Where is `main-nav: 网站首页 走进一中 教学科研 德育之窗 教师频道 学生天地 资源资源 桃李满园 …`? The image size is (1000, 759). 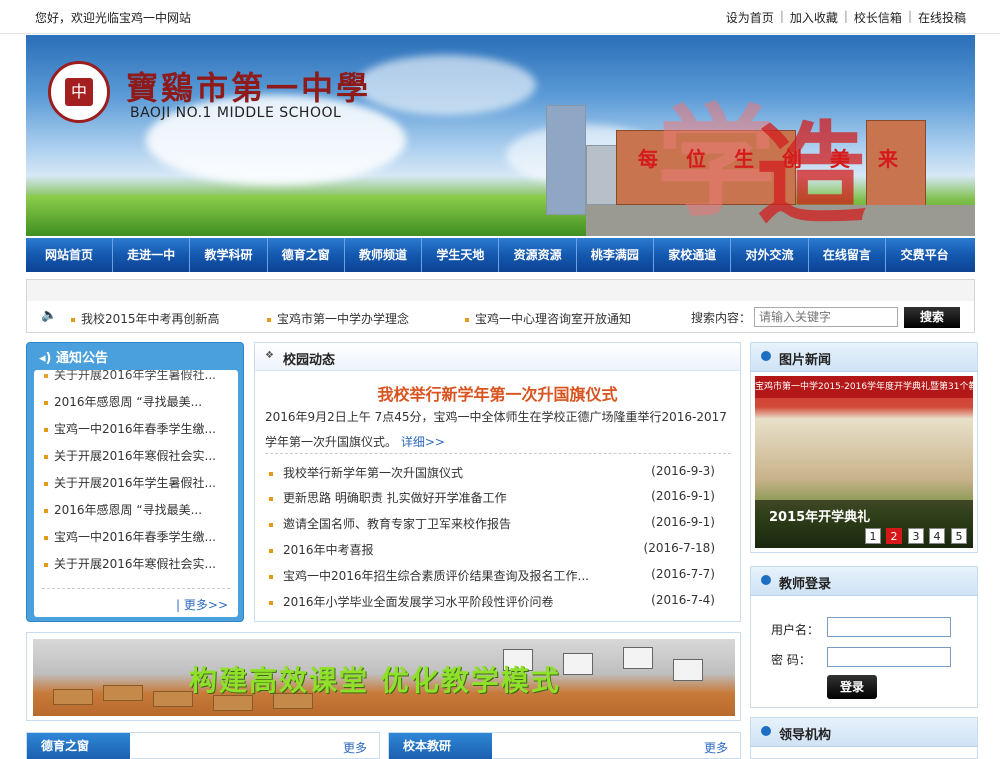
main-nav: 网站首页 走进一中 教学科研 德育之窗 教师频道 学生天地 资源资源 桃李满园 … is located at coordinates (500, 255).